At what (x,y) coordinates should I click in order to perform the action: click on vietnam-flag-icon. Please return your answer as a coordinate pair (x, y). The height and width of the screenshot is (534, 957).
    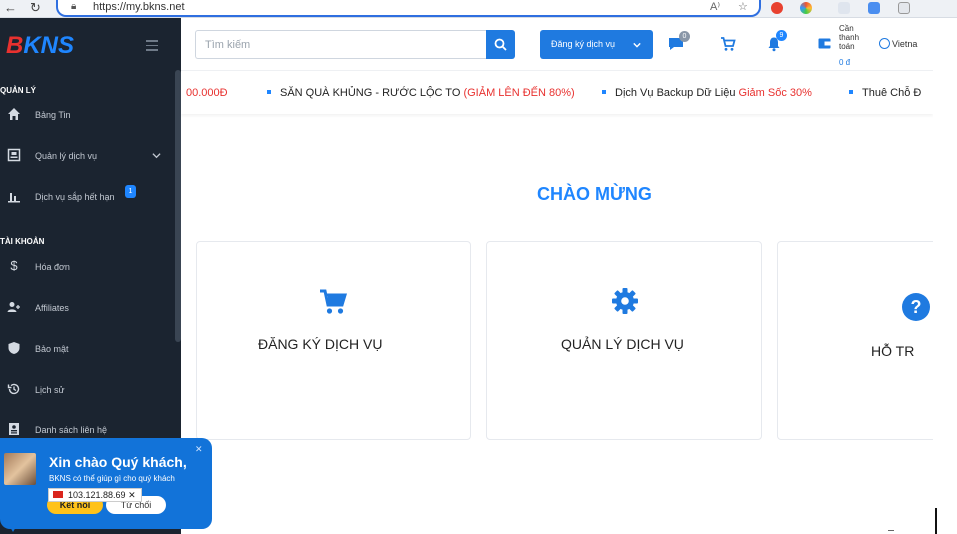
    Looking at the image, I should click on (58, 494).